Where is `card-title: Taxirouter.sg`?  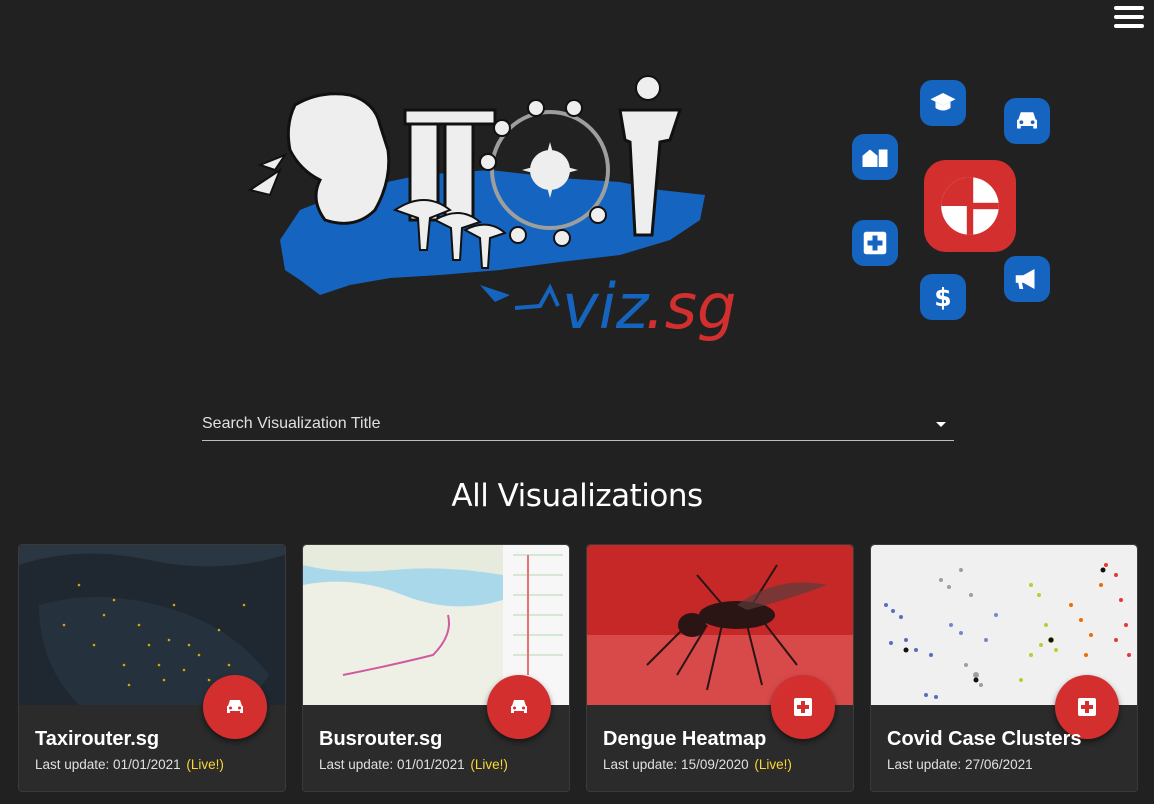 card-title: Taxirouter.sg is located at coordinates (97, 739).